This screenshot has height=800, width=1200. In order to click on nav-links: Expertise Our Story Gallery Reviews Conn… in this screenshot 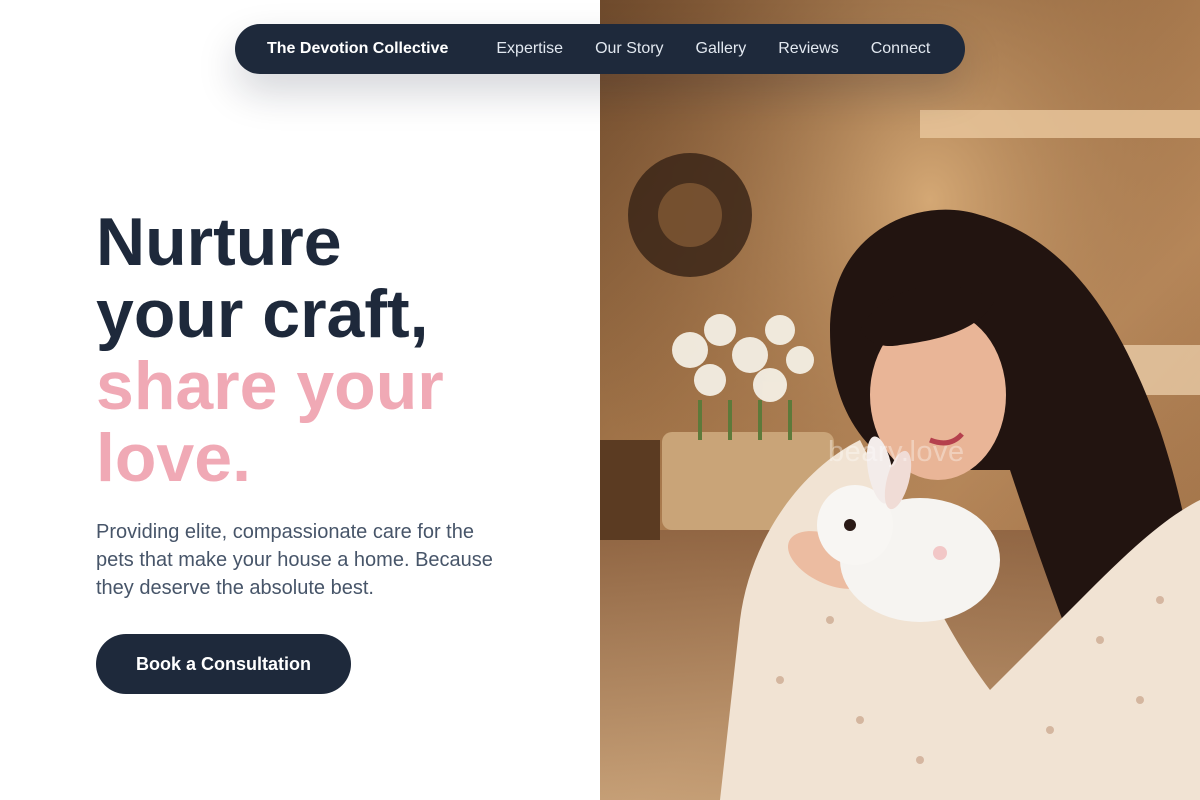, I will do `click(713, 49)`.